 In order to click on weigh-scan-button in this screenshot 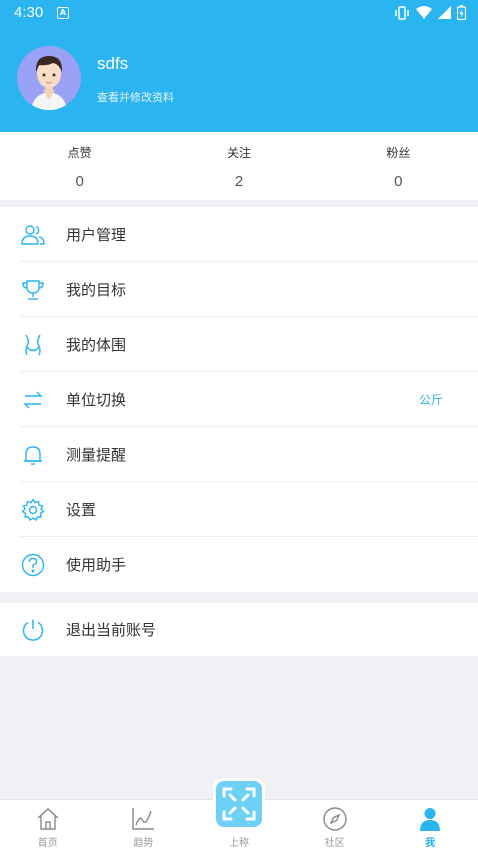, I will do `click(239, 804)`.